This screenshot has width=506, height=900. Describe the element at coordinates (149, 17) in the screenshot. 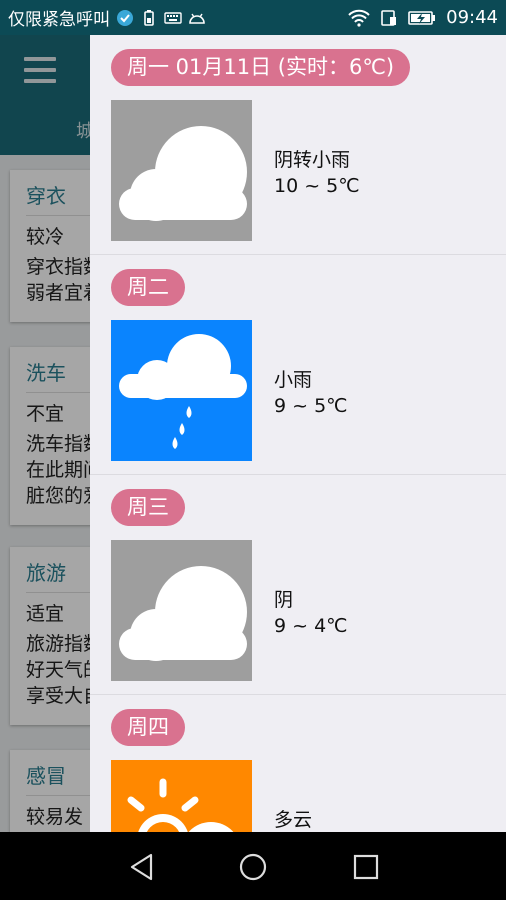

I see `battery-saver-icon` at that location.